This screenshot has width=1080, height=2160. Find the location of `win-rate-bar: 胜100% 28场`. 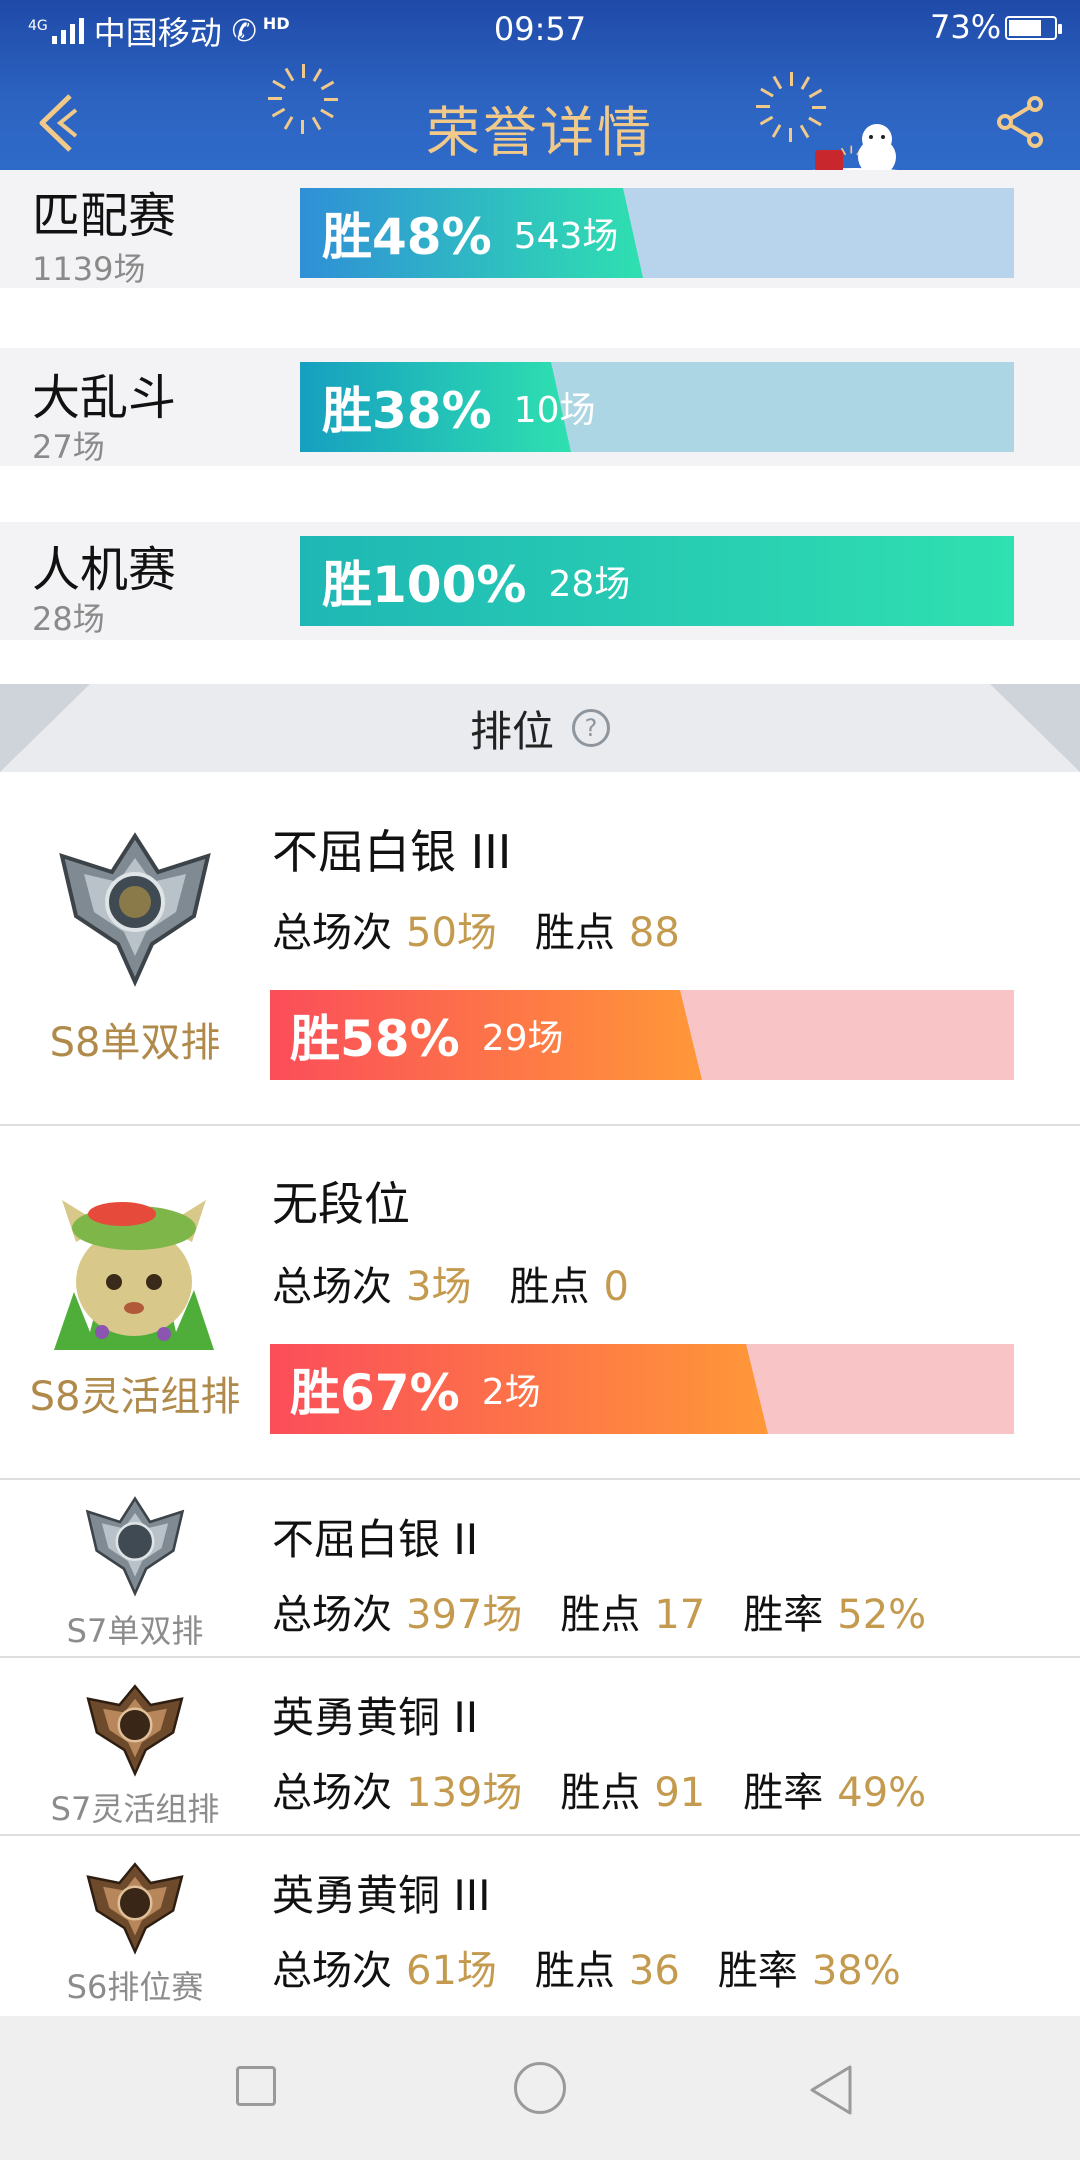

win-rate-bar: 胜100% 28场 is located at coordinates (657, 581).